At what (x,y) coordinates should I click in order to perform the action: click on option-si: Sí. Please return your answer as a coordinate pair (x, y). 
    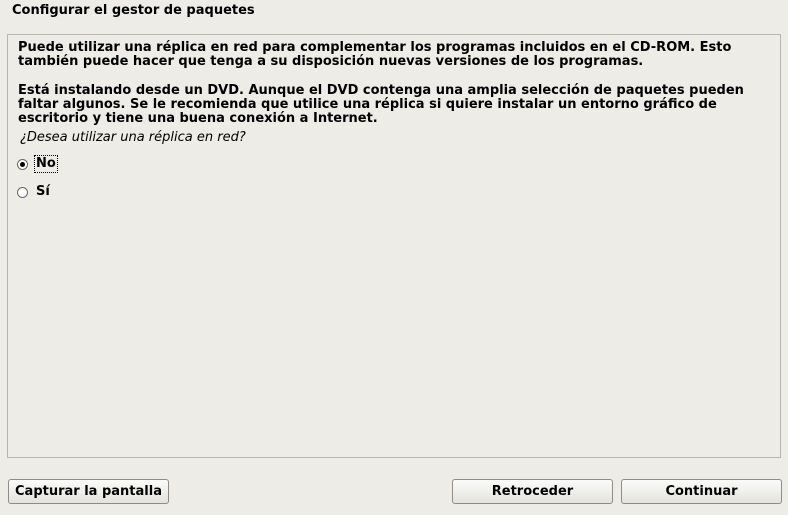
    Looking at the image, I should click on (34, 192).